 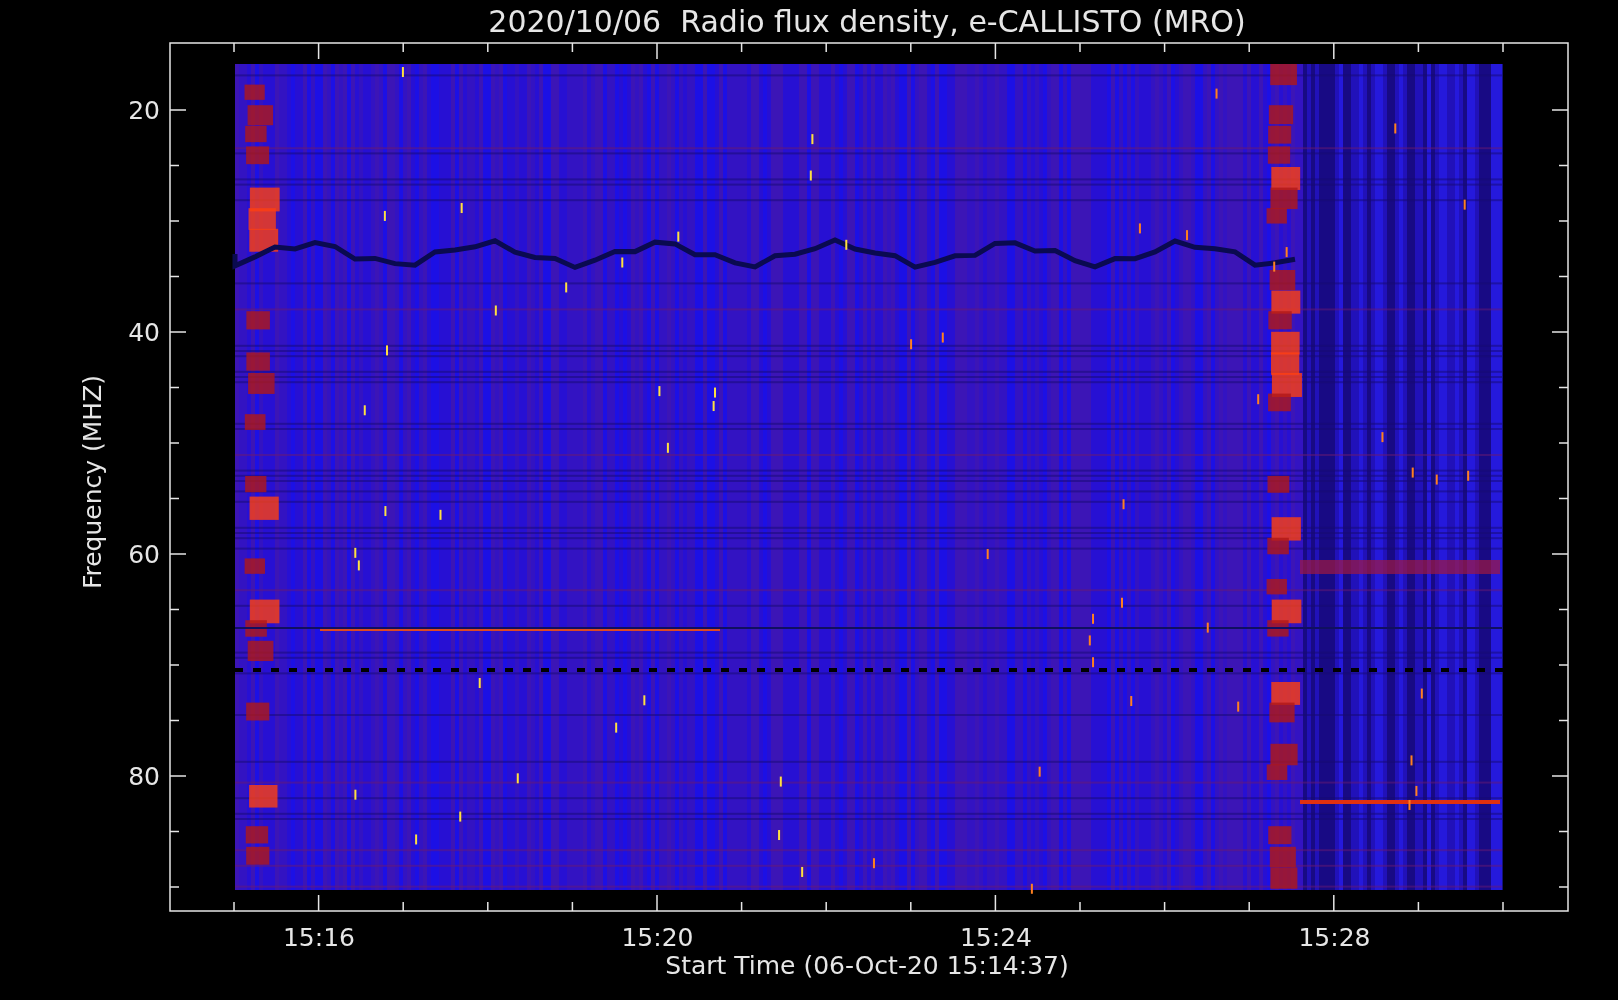 I want to click on axis-label: Frequency (MHZ), so click(x=92, y=482).